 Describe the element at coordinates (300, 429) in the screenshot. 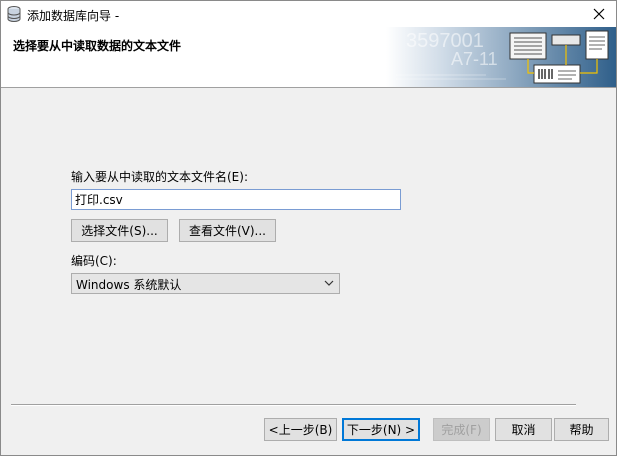

I see `back-button: <上一步(B)` at that location.